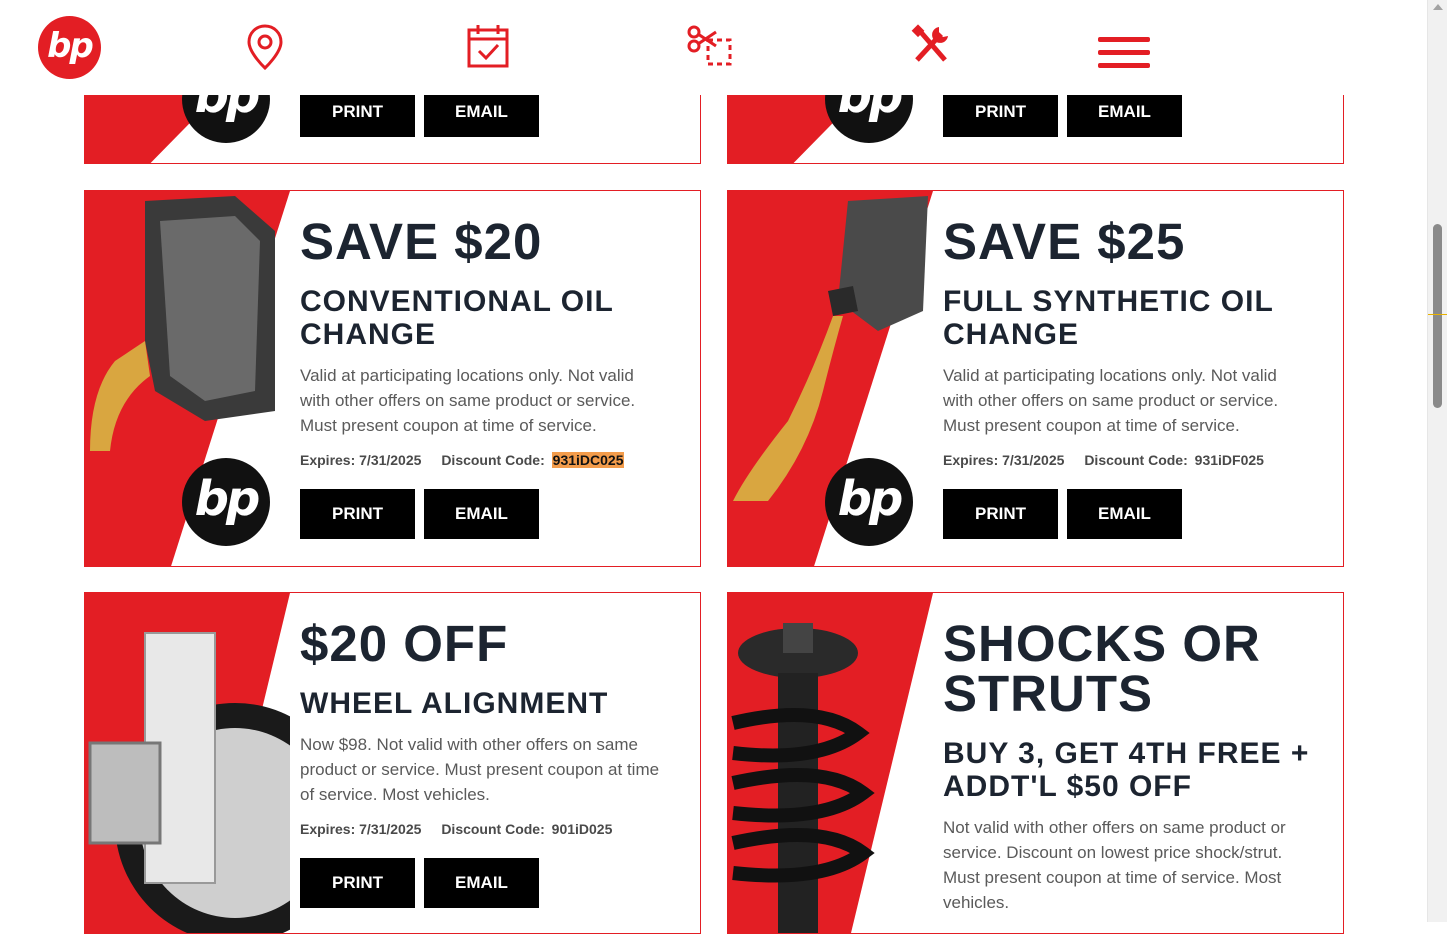  What do you see at coordinates (1229, 460) in the screenshot?
I see `discount-code: 931iDF025` at bounding box center [1229, 460].